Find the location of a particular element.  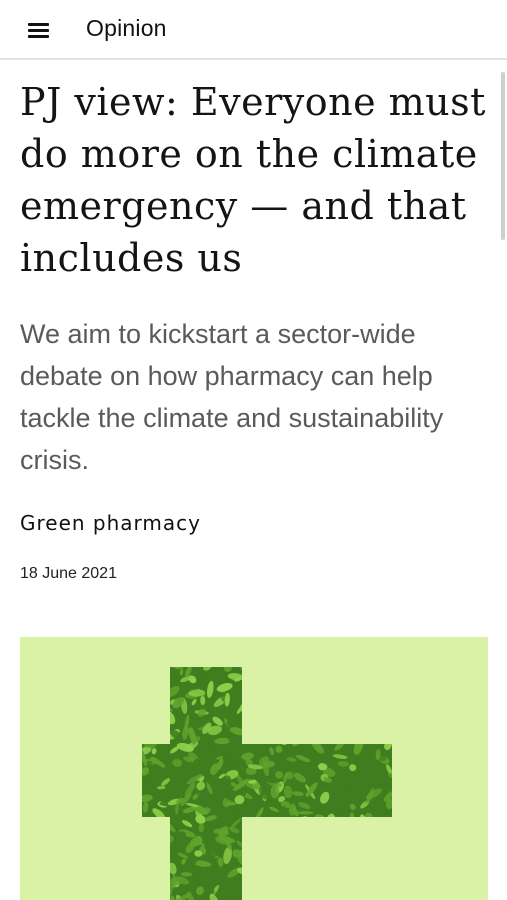

top-bar: Opinion is located at coordinates (253, 30).